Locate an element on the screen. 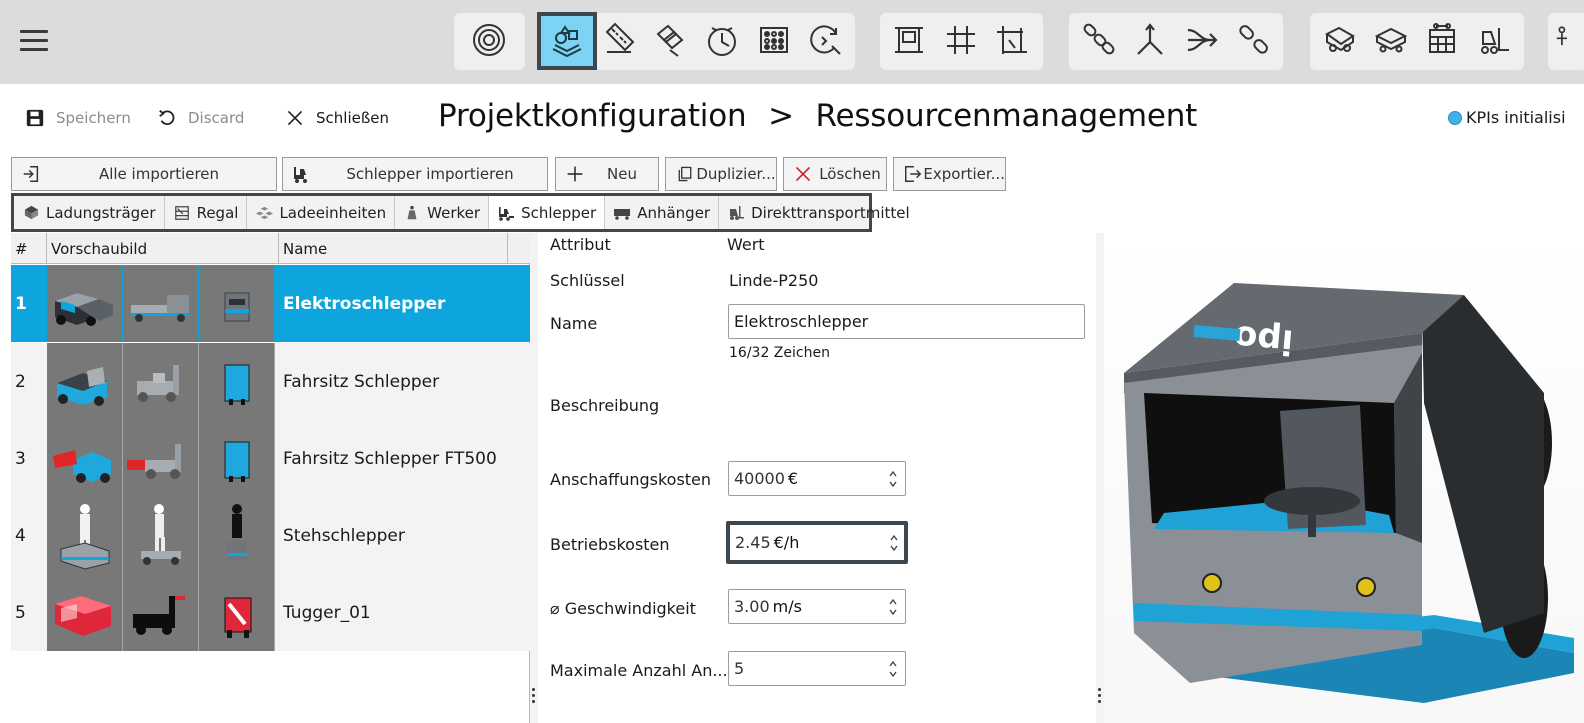 Image resolution: width=1584 pixels, height=723 pixels. frame-icon is located at coordinates (909, 40).